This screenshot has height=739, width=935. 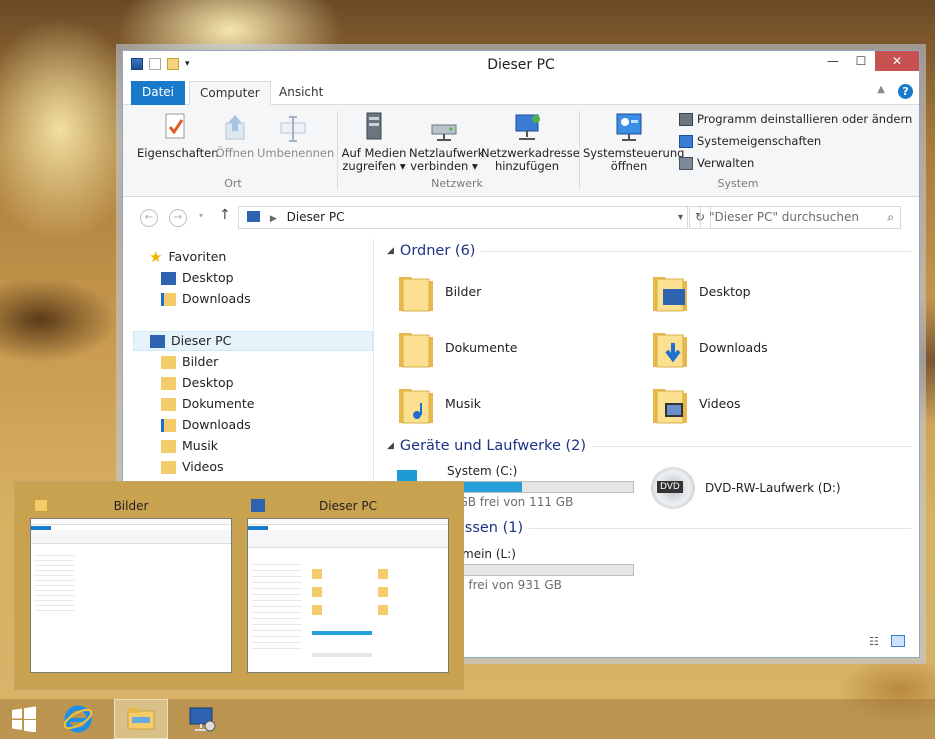 I want to click on umbenennen-button: Umbenennen, so click(x=295, y=135).